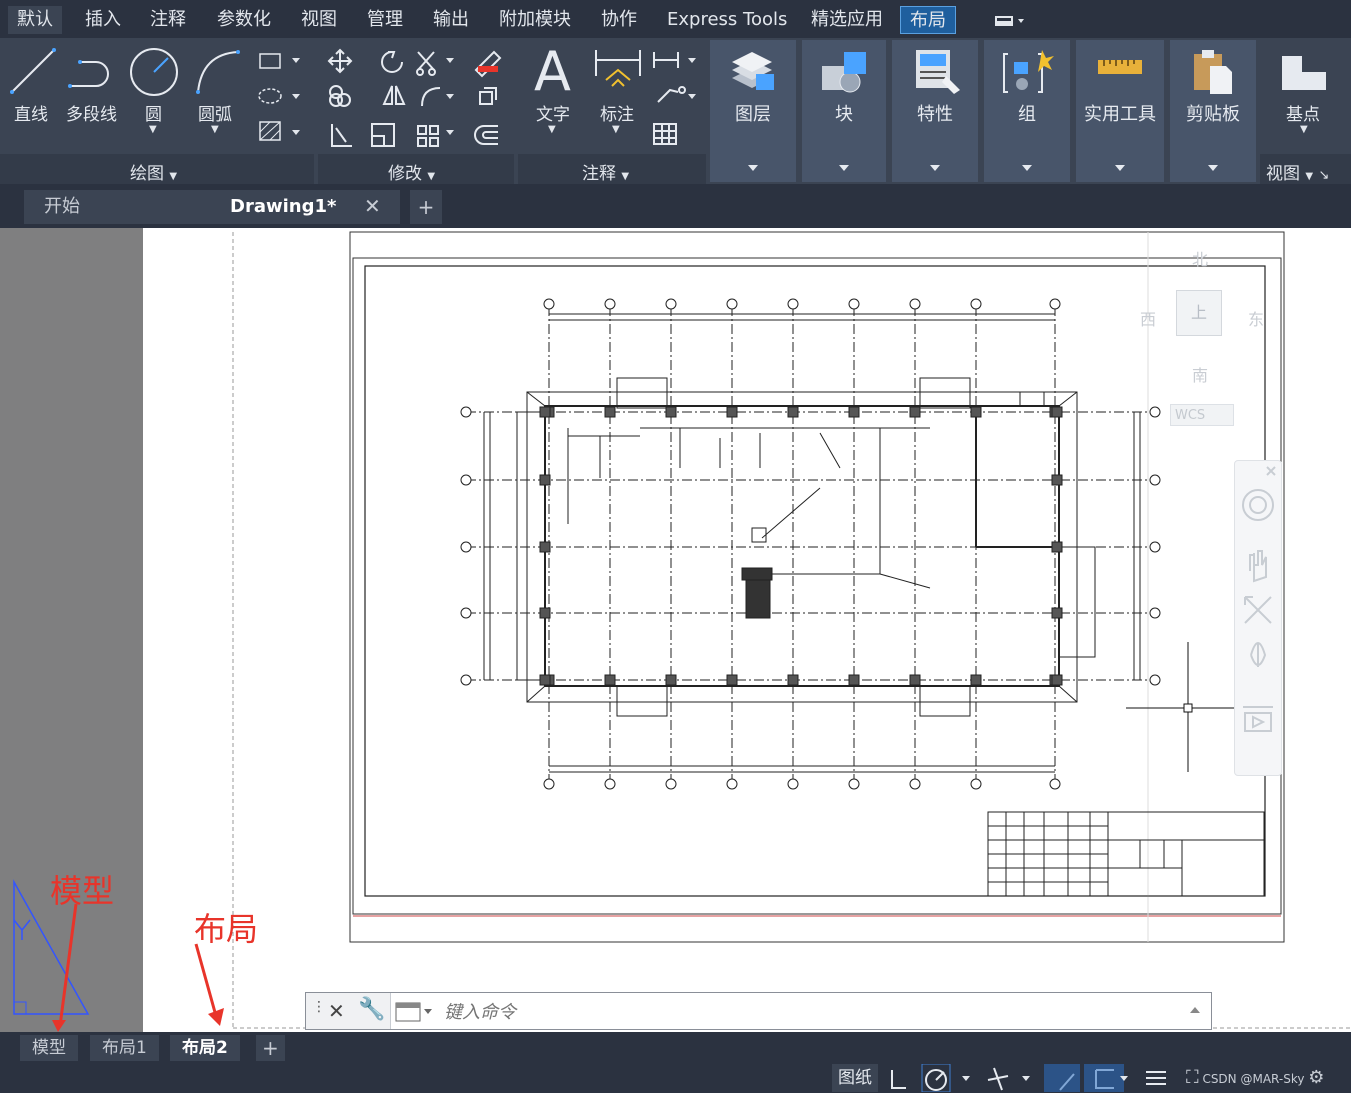  I want to click on viewcube-east: 东, so click(1256, 318).